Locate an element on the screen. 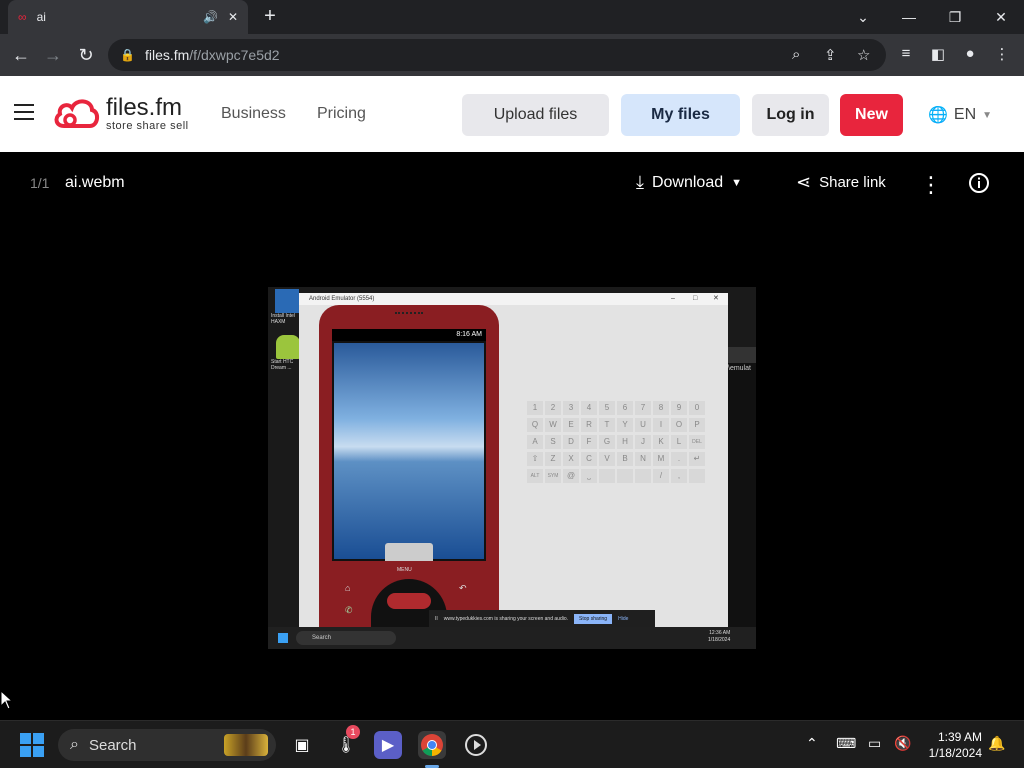  emulator-key: G is located at coordinates (607, 442).